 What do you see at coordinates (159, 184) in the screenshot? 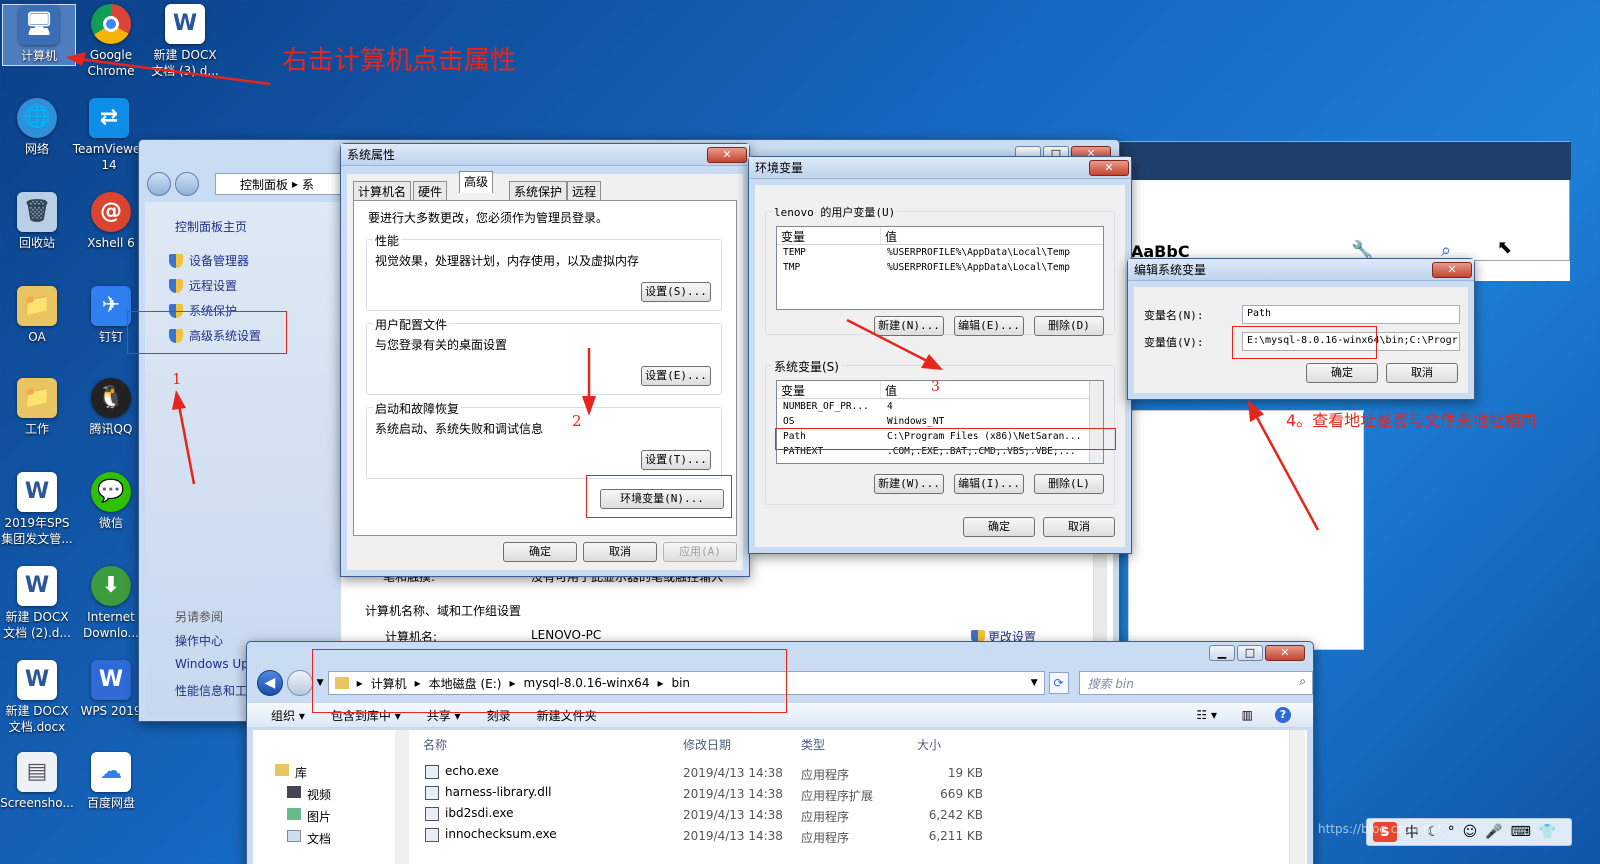
I see `back-arrow-icon` at bounding box center [159, 184].